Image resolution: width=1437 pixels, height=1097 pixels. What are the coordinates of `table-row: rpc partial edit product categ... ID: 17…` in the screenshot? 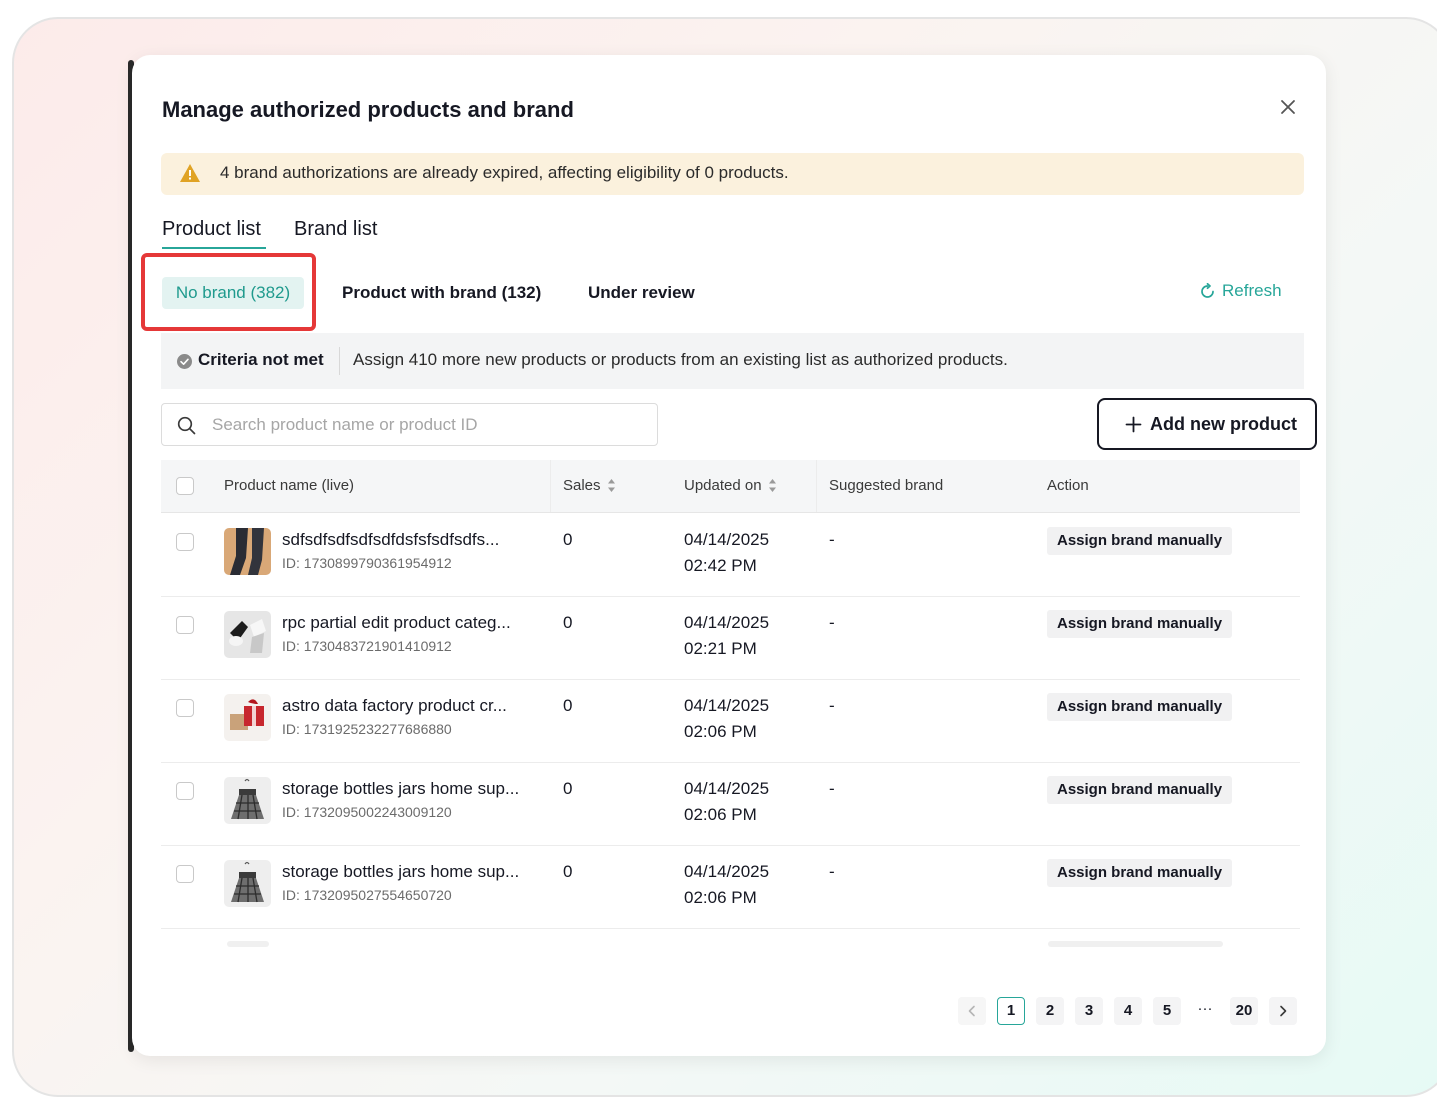 It's located at (730, 638).